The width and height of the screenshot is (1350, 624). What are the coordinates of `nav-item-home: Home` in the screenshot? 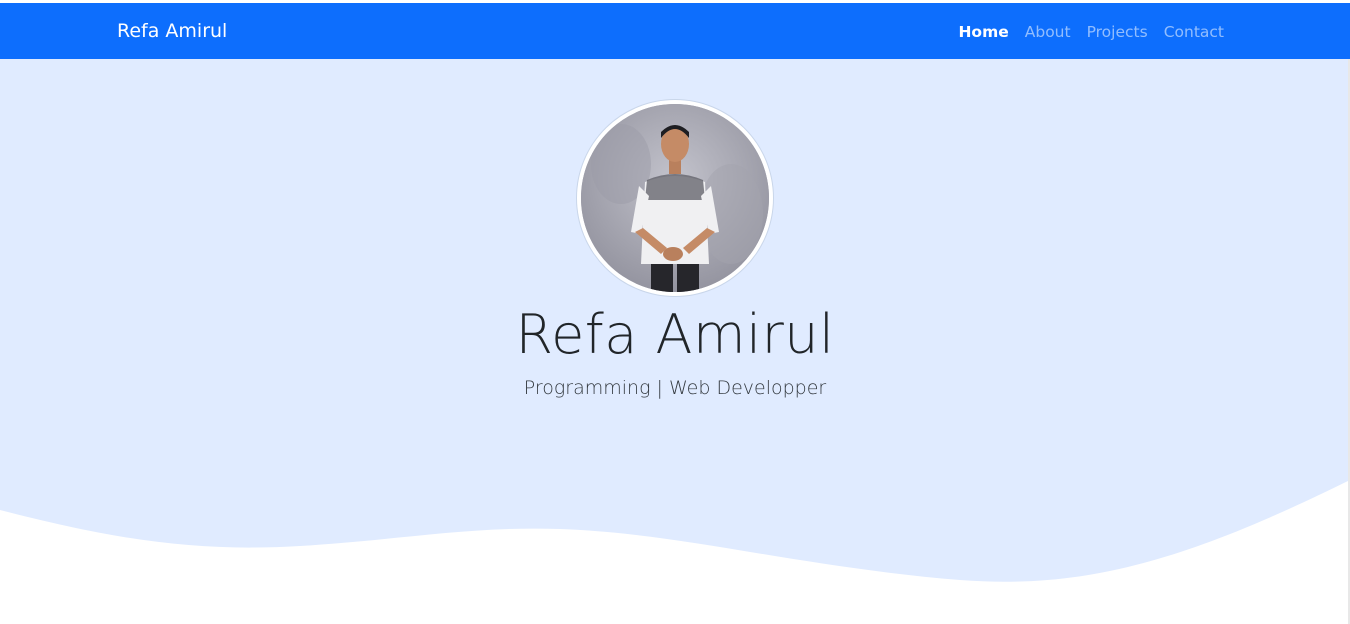 It's located at (983, 31).